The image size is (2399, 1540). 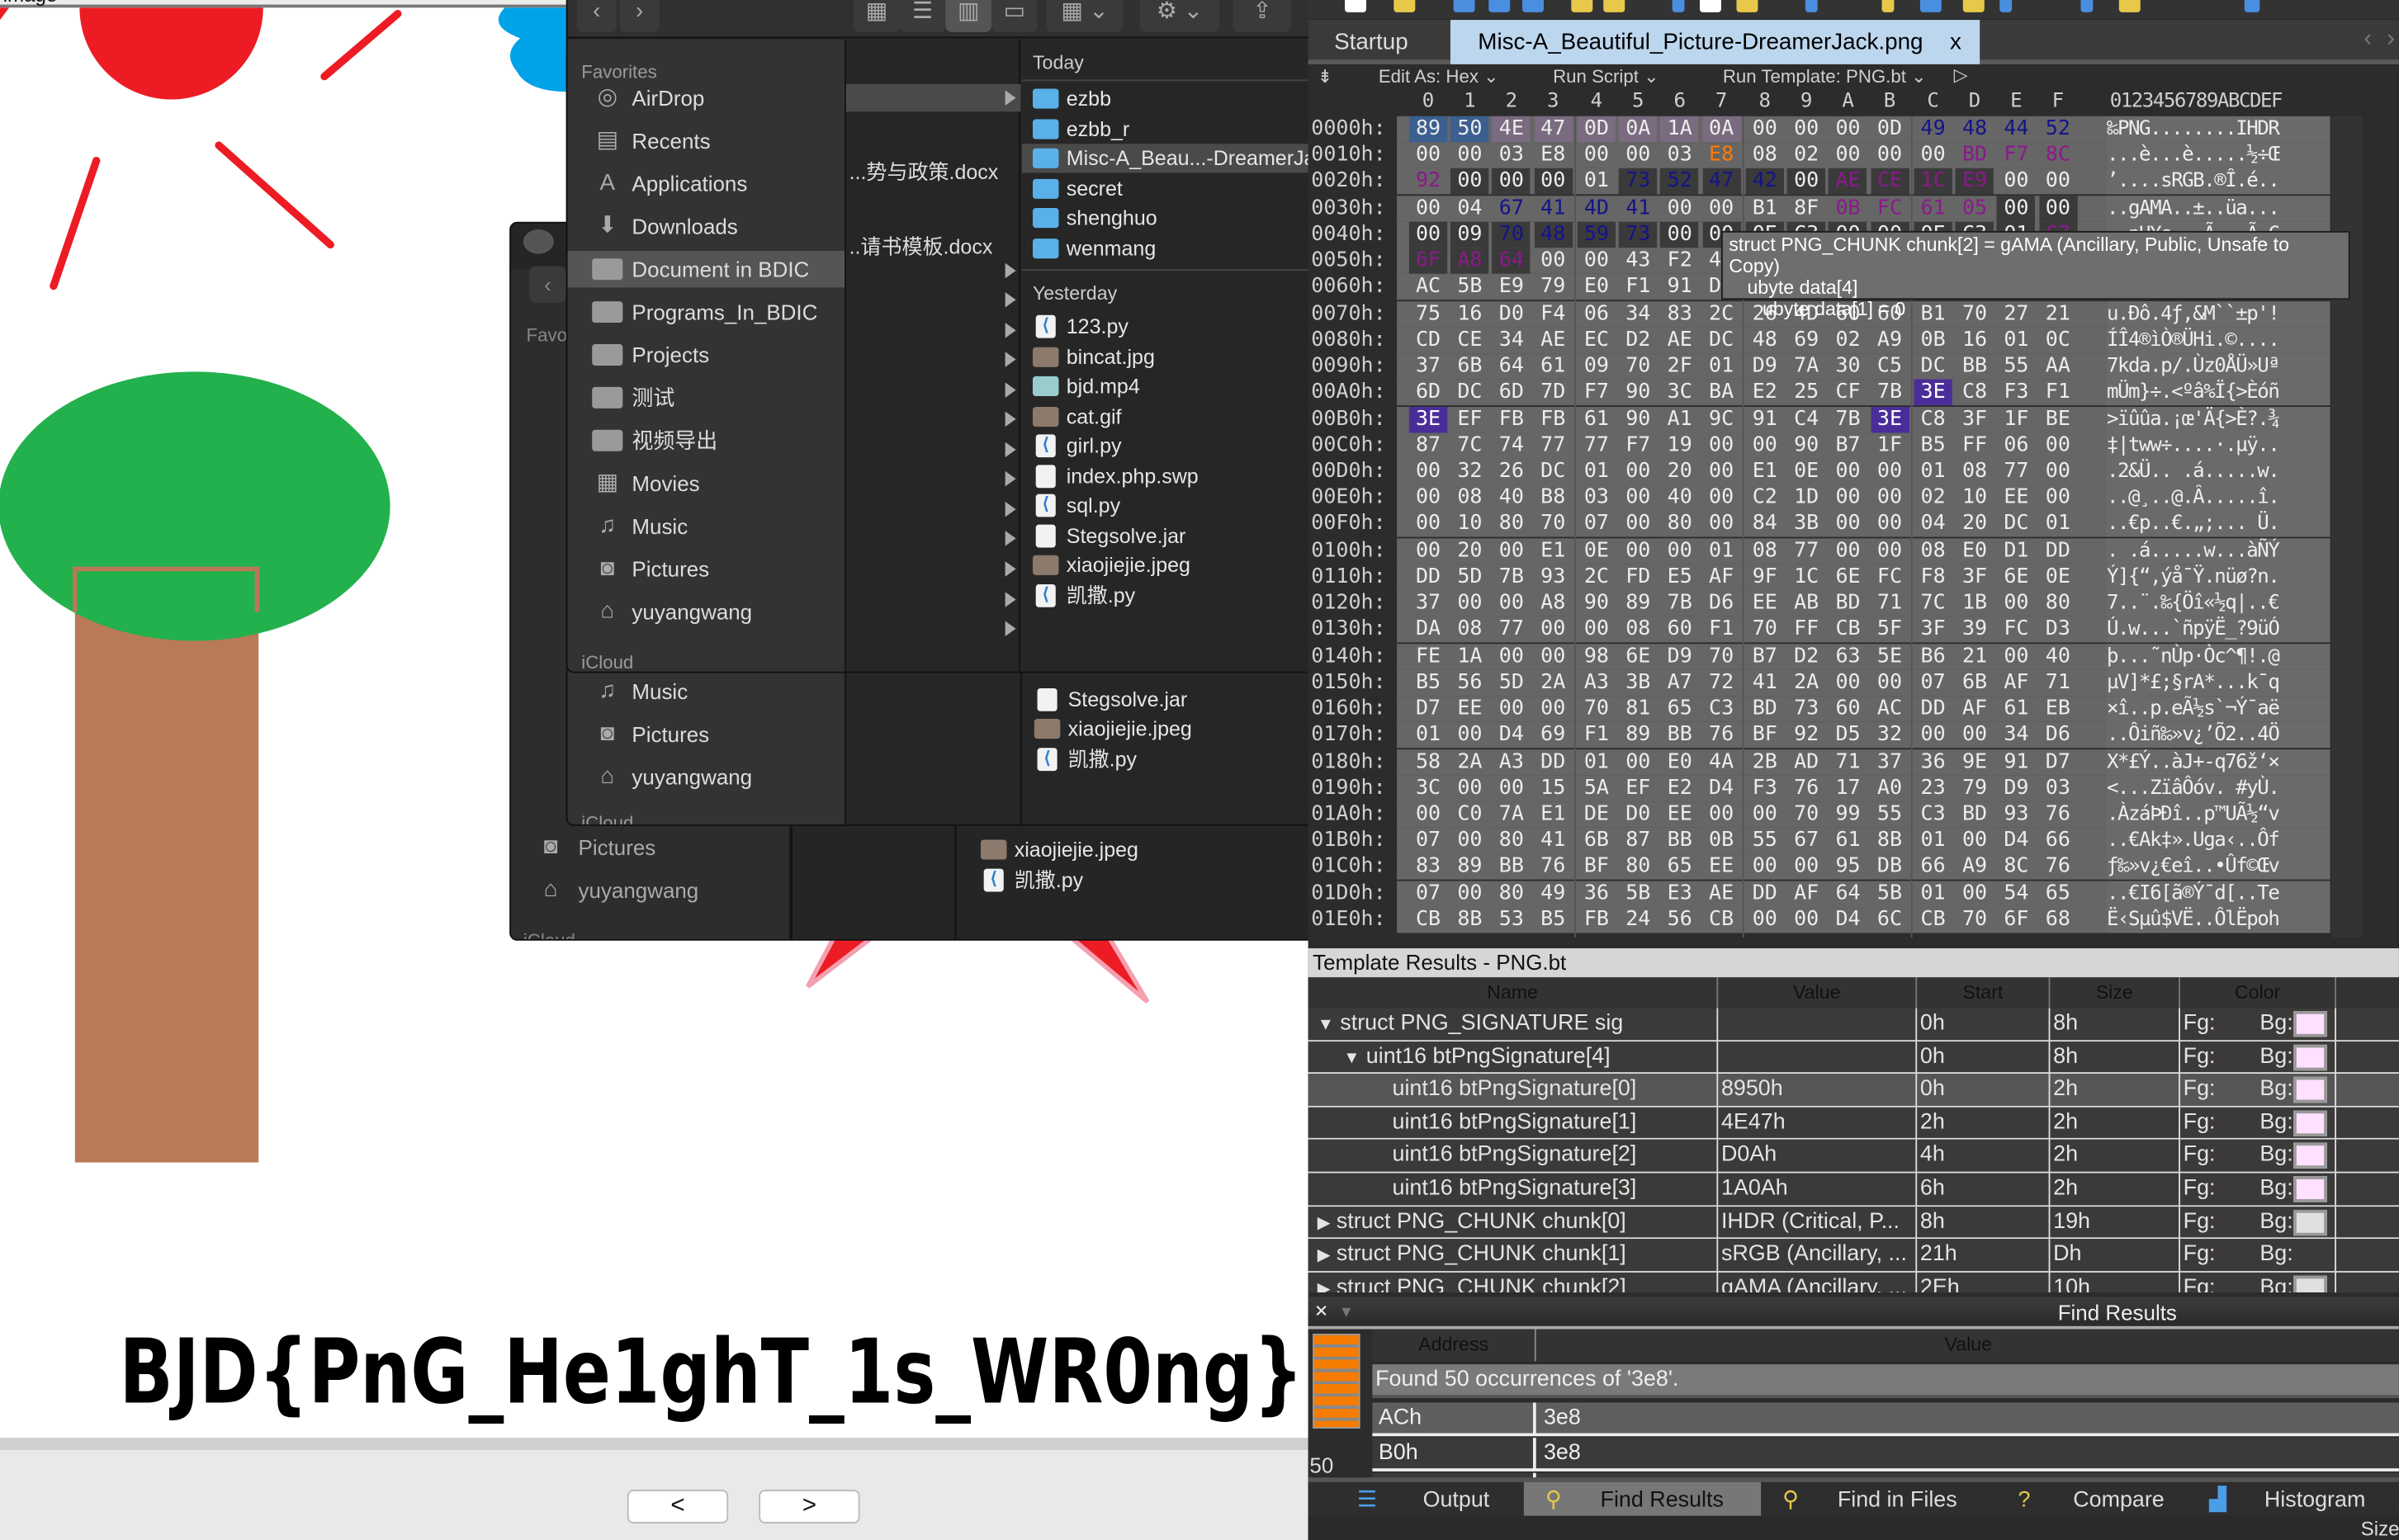 I want to click on hex-byte: A1, so click(x=1680, y=419).